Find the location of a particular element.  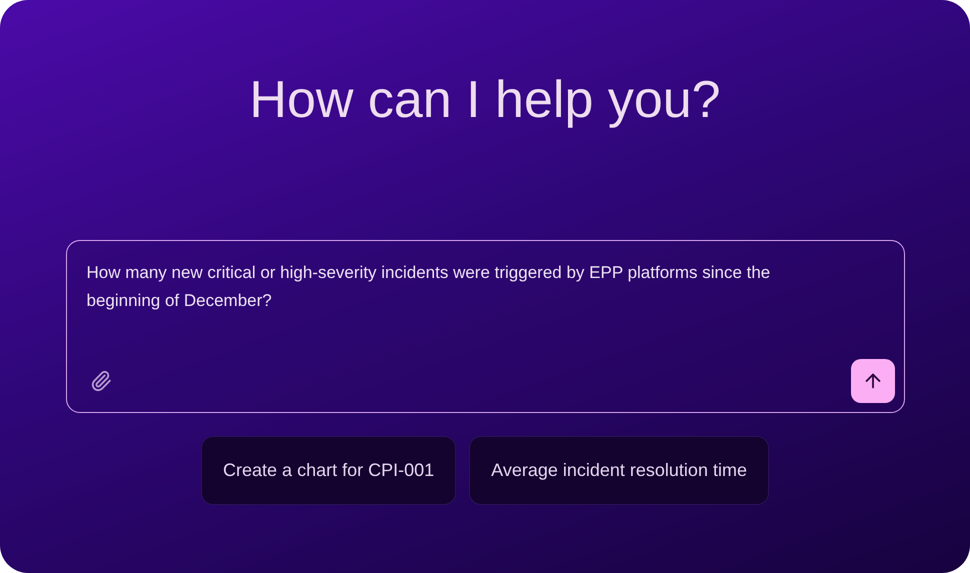

suggestion-chip: Average incident resolution time is located at coordinates (619, 470).